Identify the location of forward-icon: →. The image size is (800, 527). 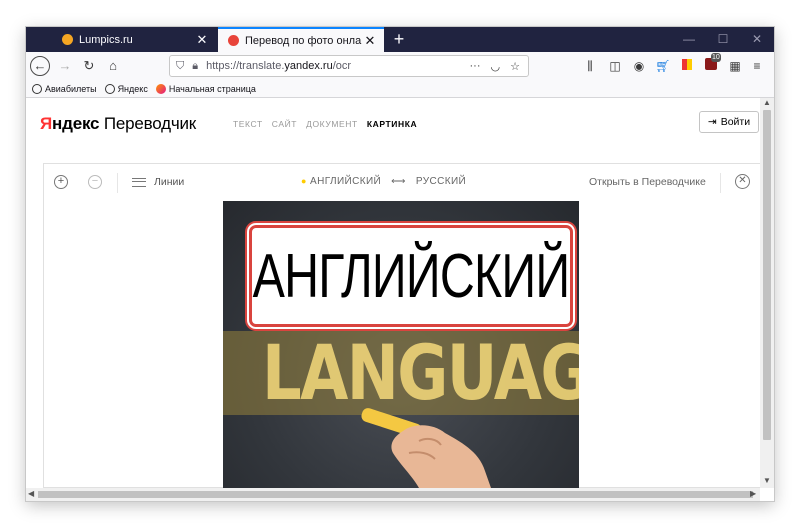
(65, 66).